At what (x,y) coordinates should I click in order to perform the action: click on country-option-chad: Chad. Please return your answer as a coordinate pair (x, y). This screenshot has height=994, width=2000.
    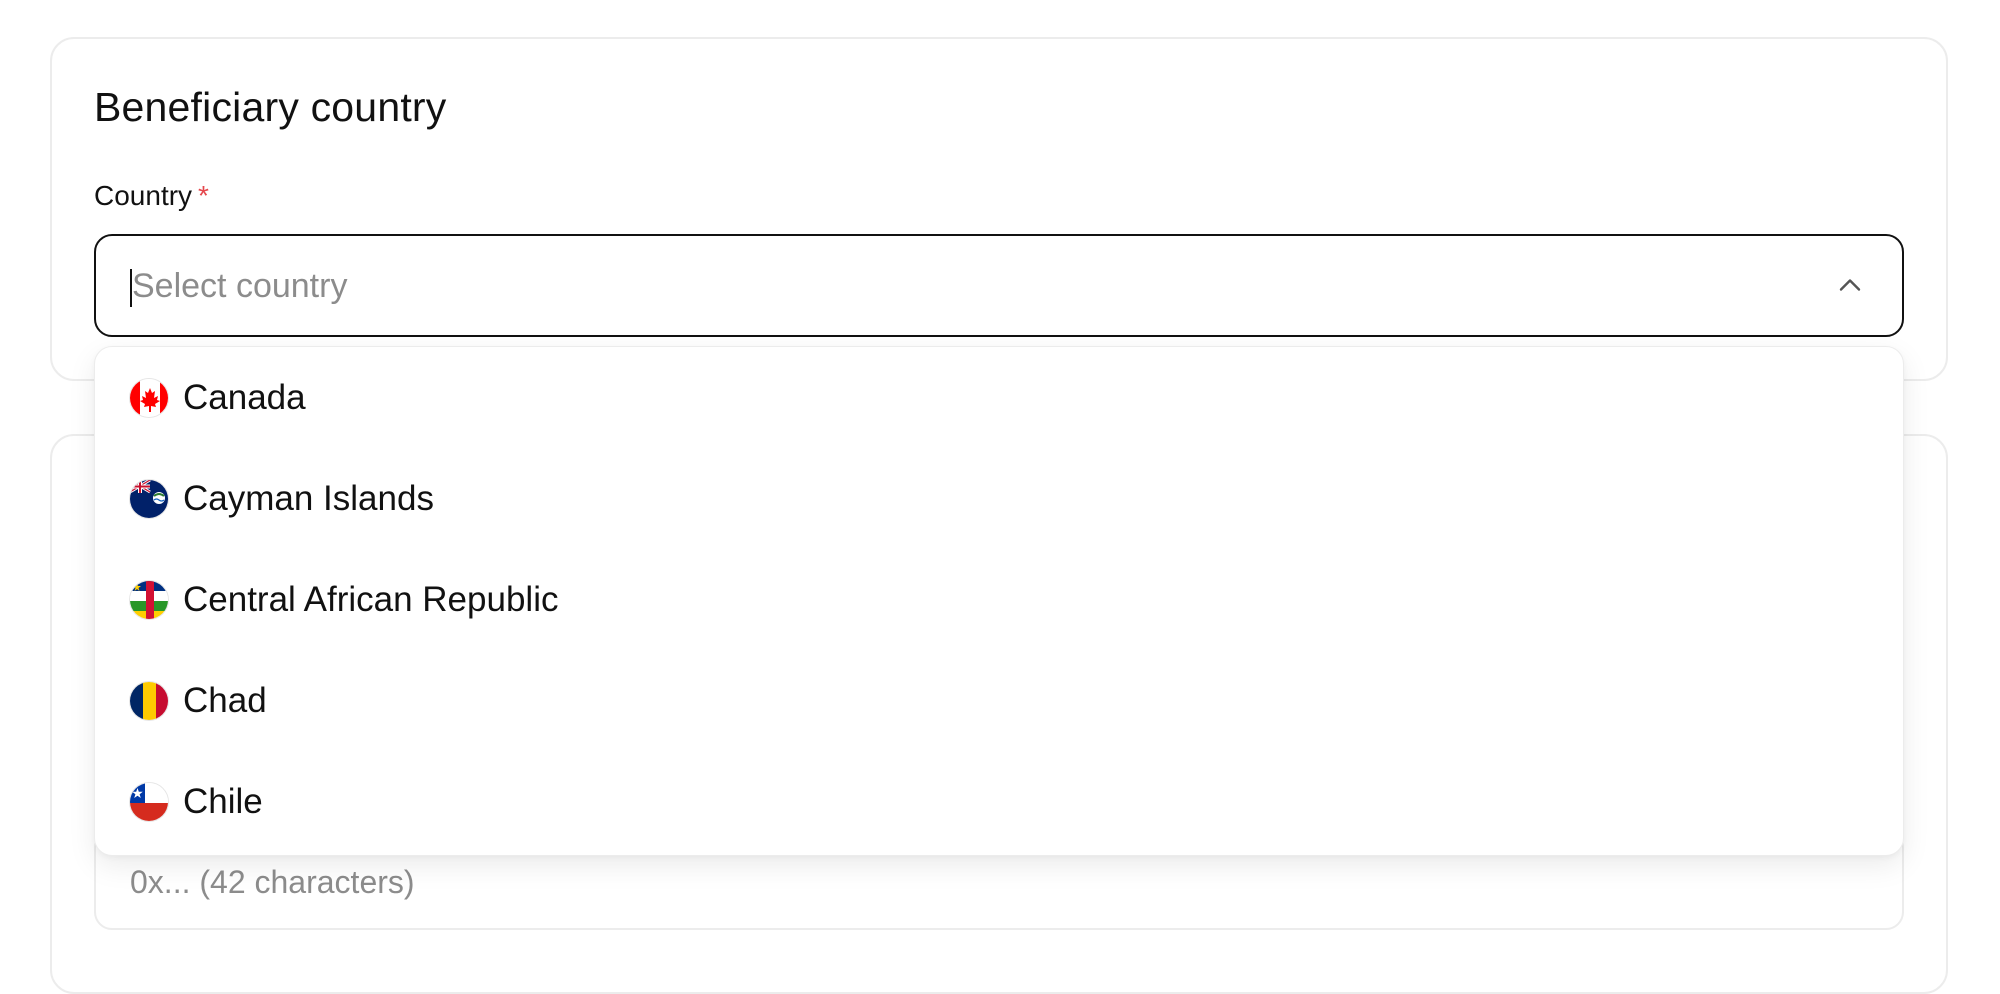
    Looking at the image, I should click on (999, 700).